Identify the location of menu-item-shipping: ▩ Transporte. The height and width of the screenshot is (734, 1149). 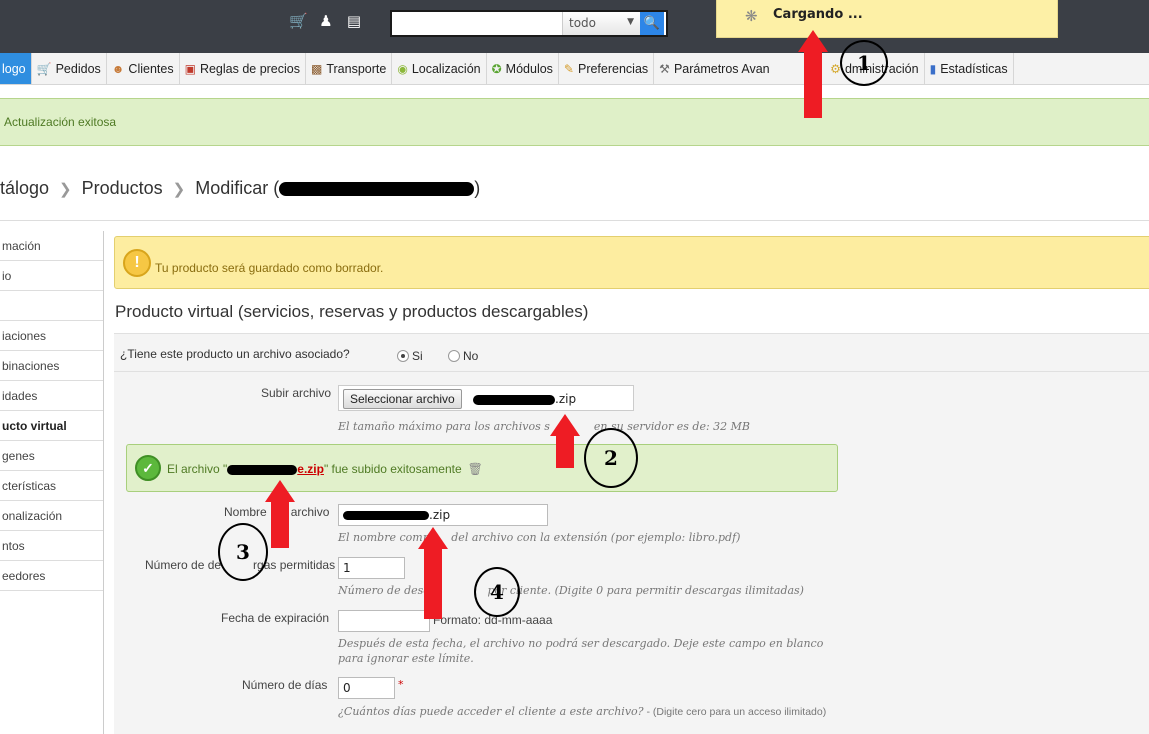
(349, 68).